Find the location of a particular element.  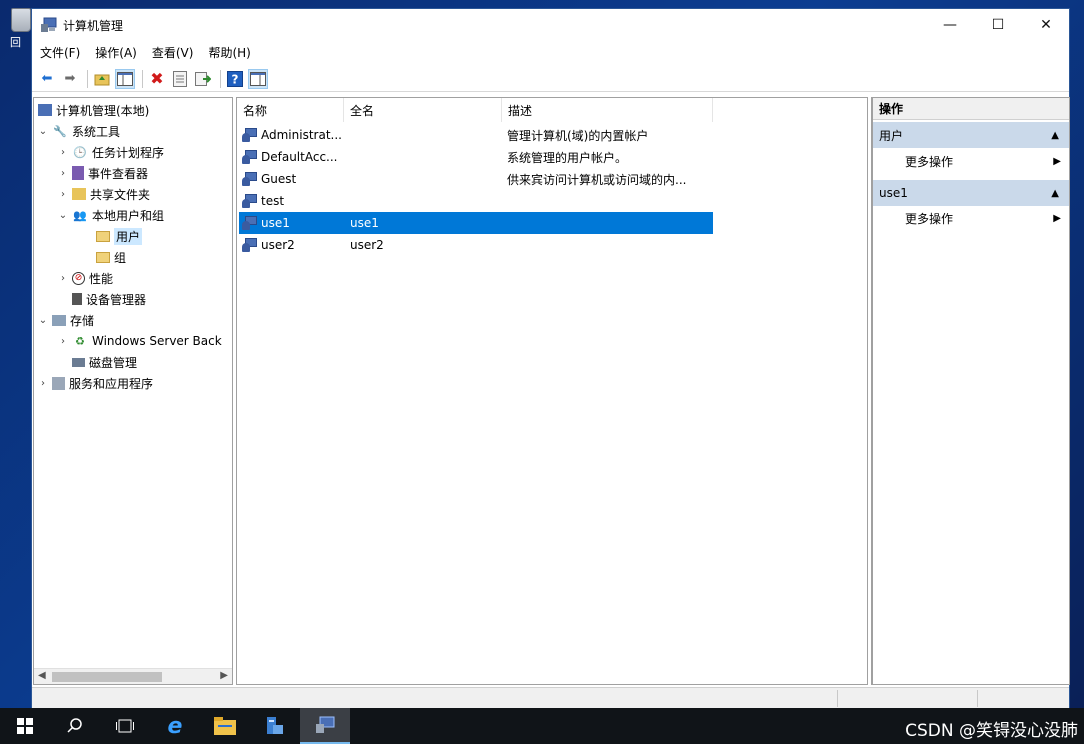

user-name: user2 is located at coordinates (278, 245).